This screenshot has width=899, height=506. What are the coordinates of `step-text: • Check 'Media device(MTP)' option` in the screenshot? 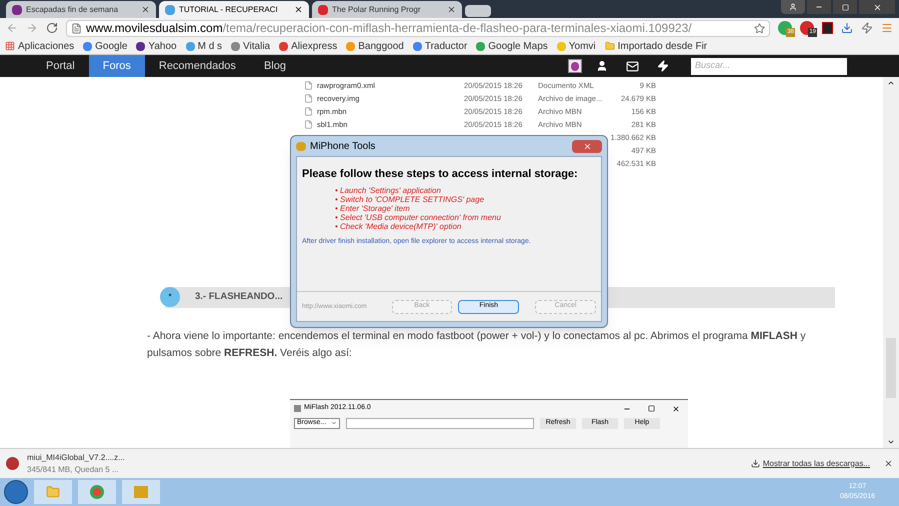 It's located at (398, 226).